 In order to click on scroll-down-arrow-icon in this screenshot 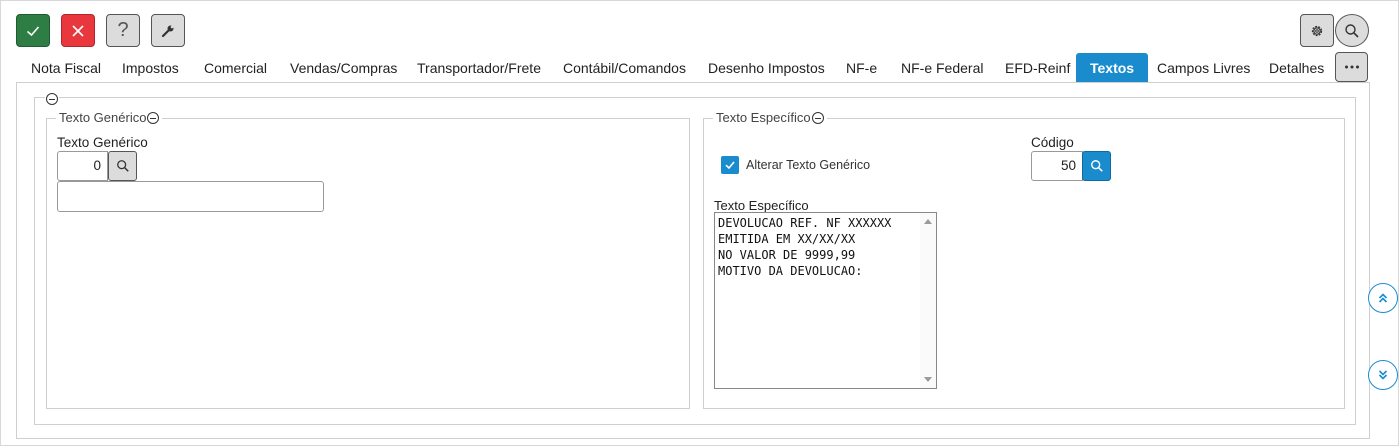, I will do `click(928, 379)`.